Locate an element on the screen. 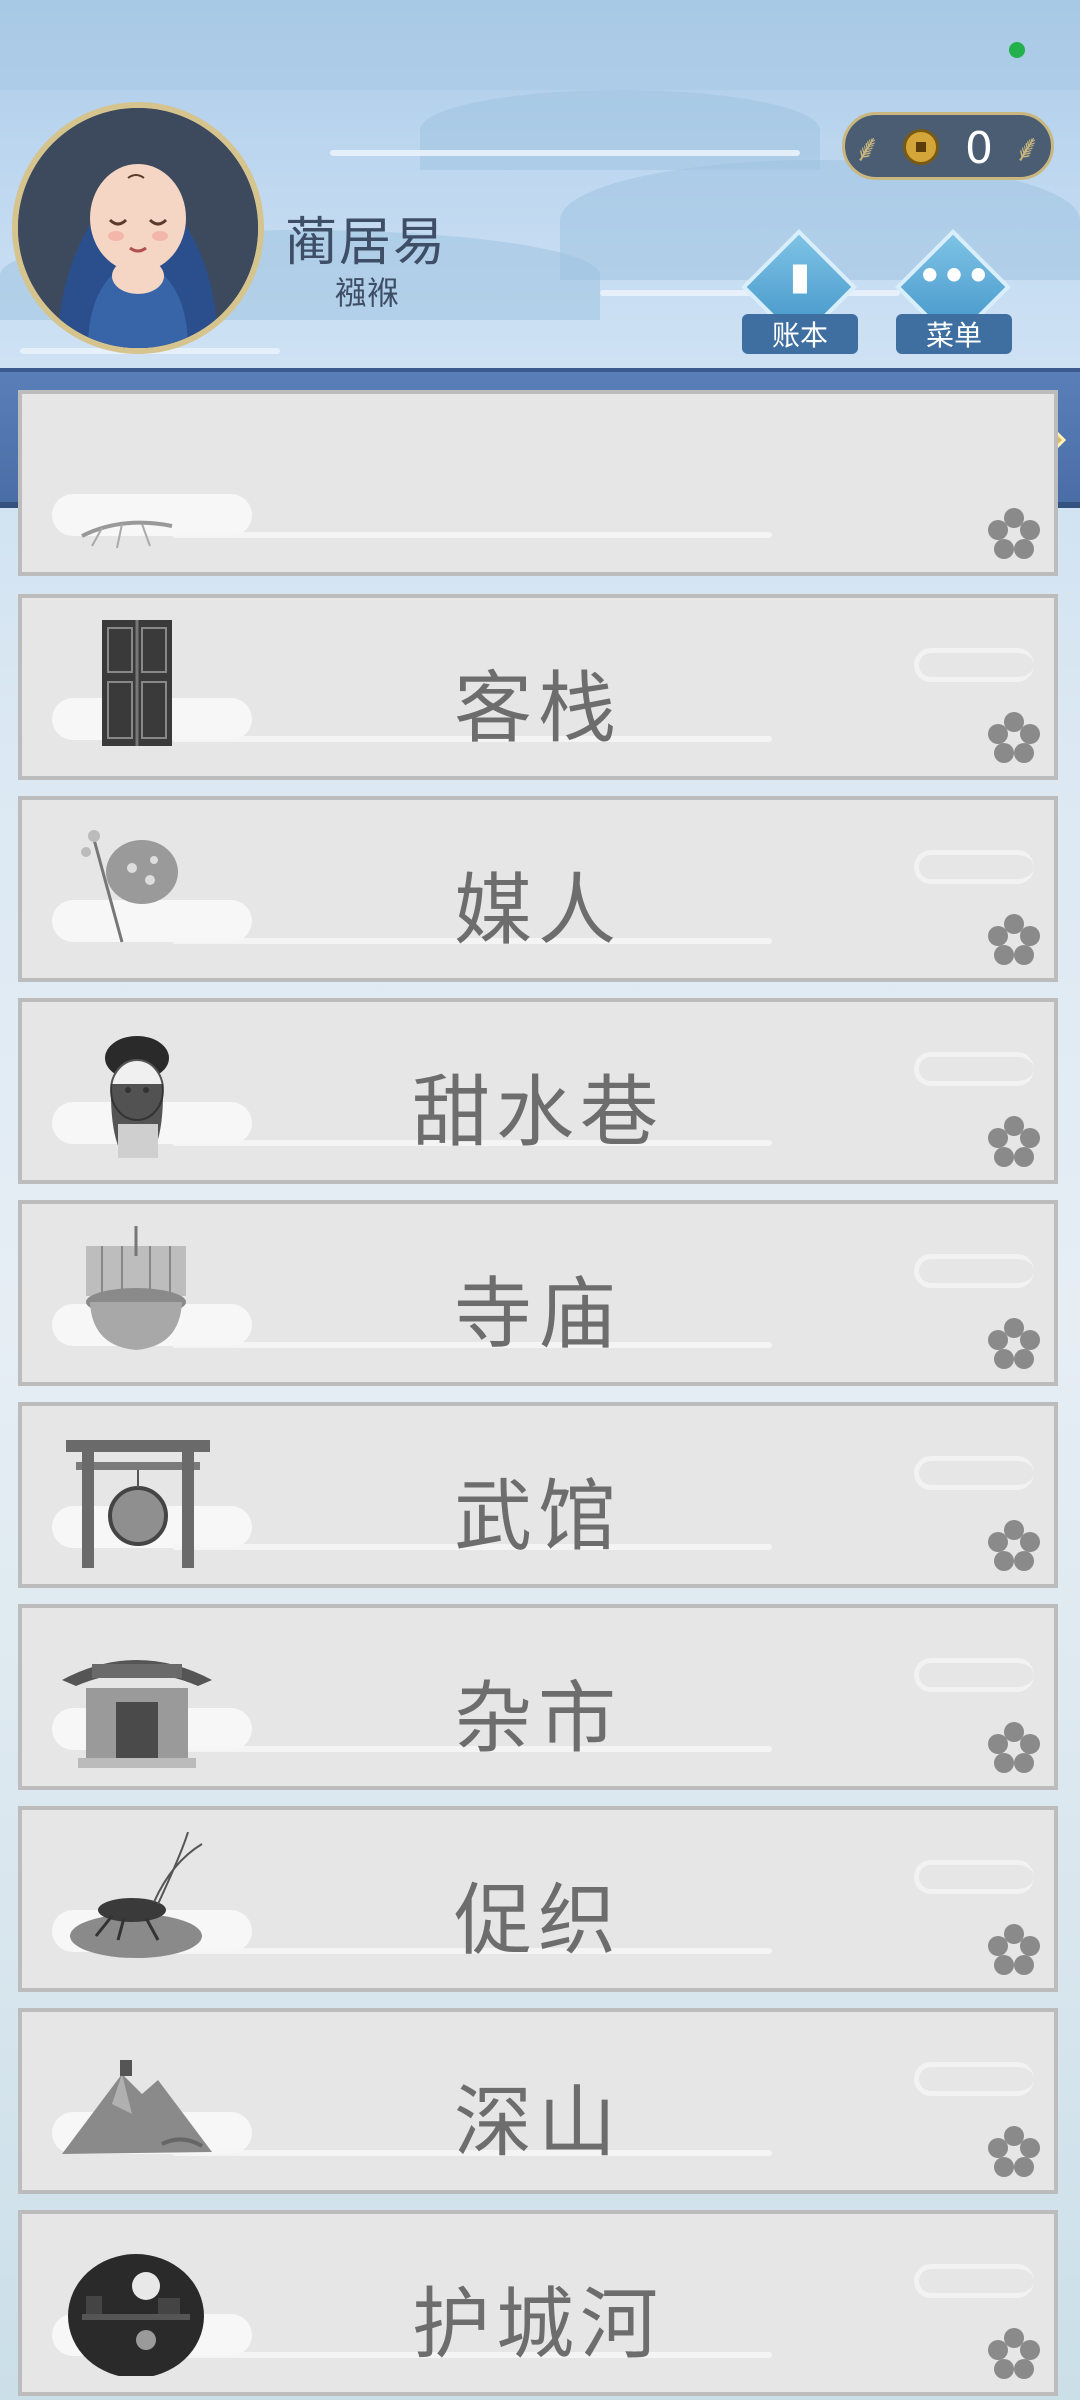 Image resolution: width=1080 pixels, height=2400 pixels. ledger-button: ▮ 账本 is located at coordinates (799, 291).